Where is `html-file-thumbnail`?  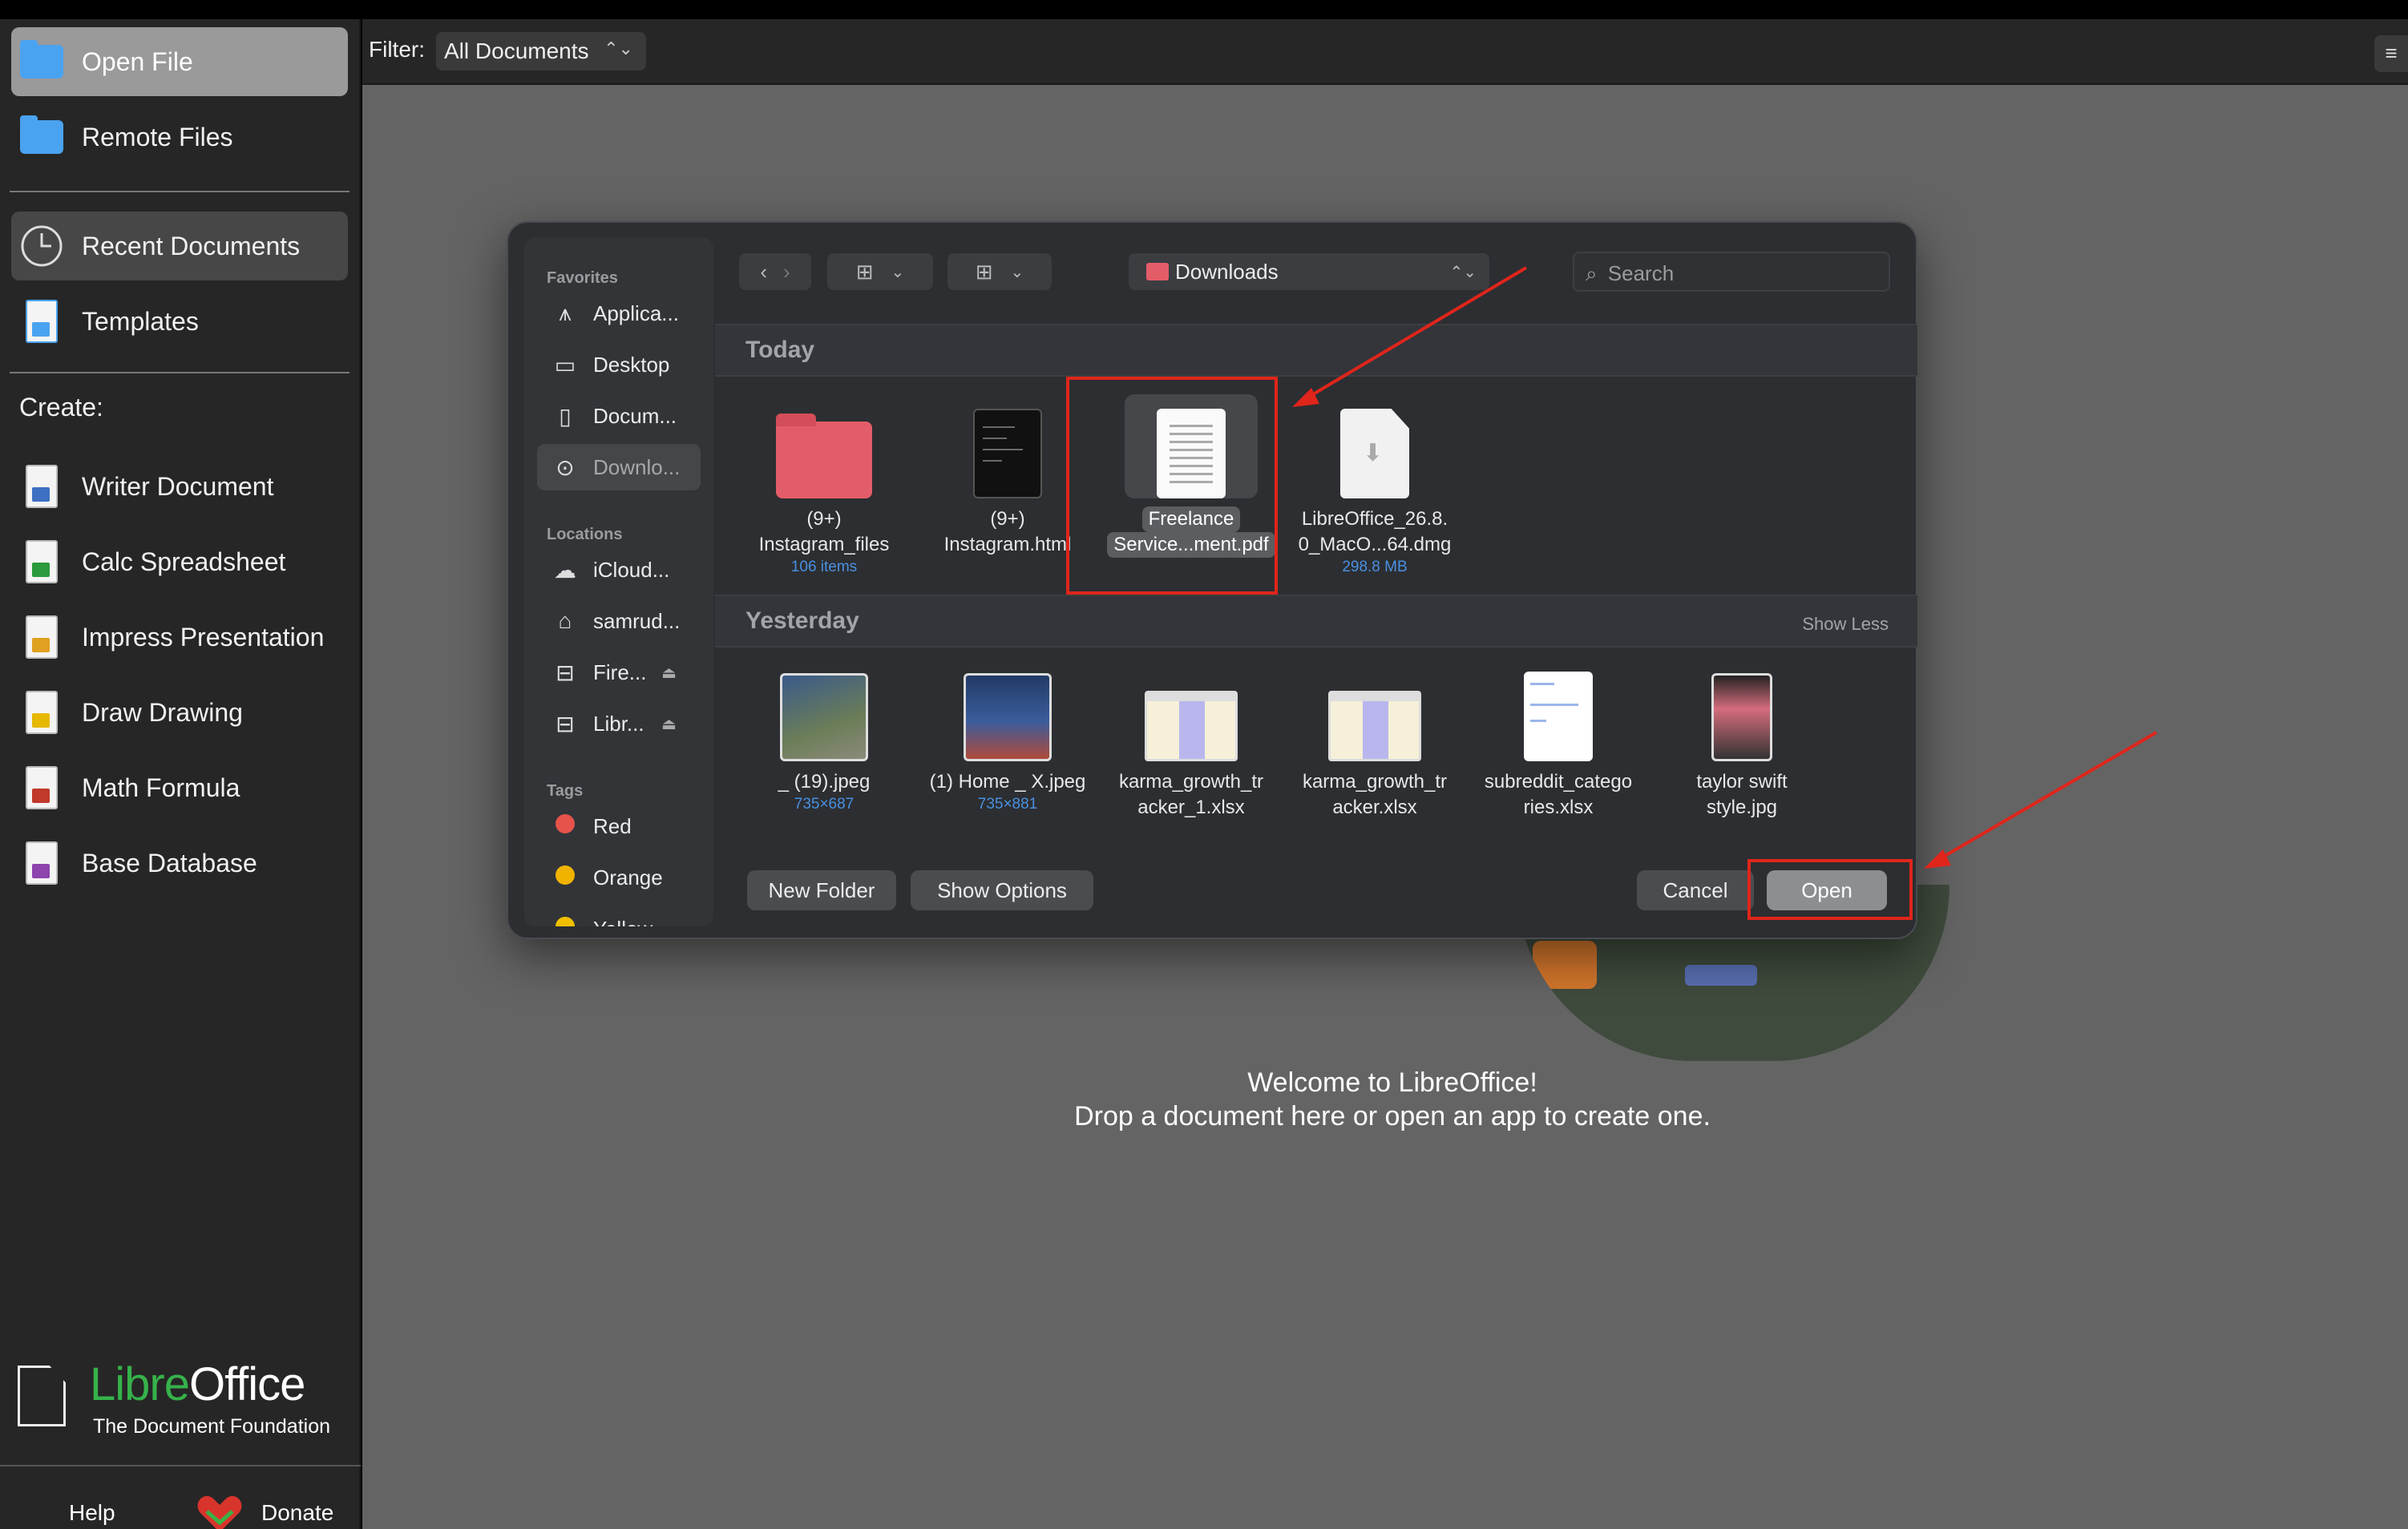 html-file-thumbnail is located at coordinates (1007, 453).